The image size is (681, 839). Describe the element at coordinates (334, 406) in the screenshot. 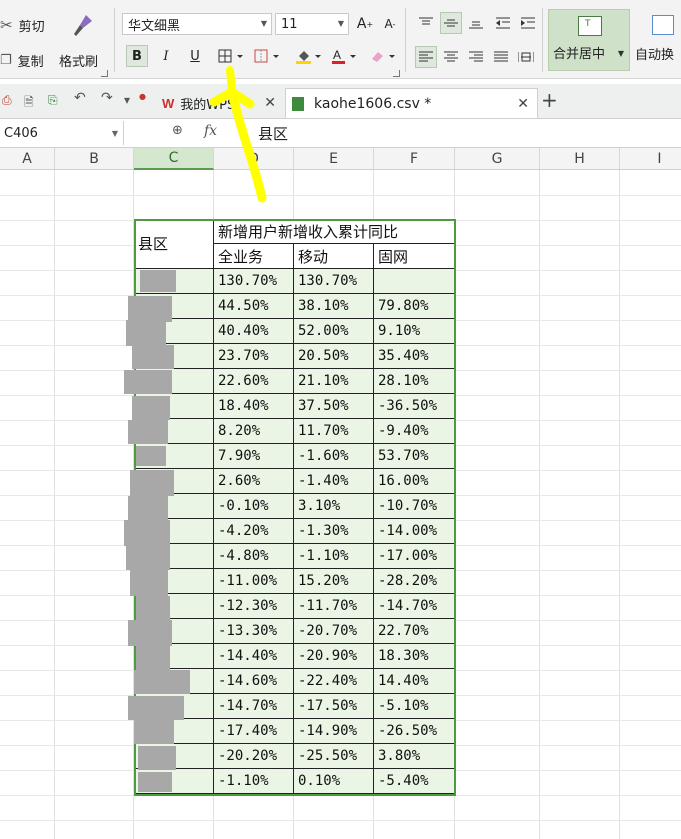

I see `table-cell: 37.50%` at that location.